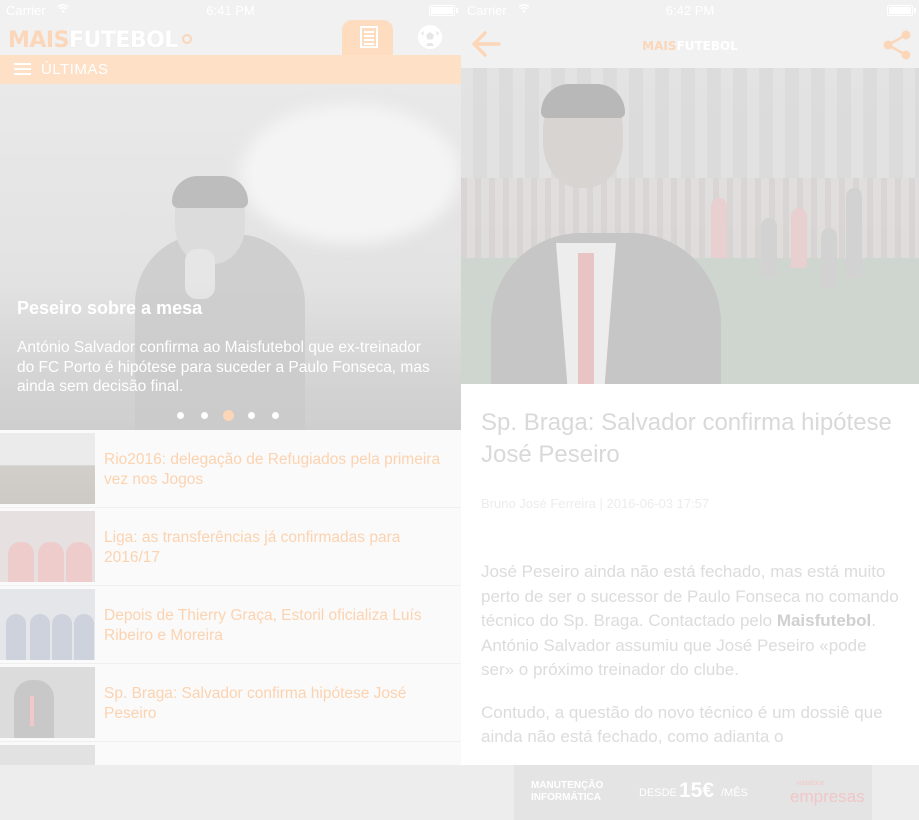 The height and width of the screenshot is (820, 919). I want to click on ad-brand-logo: vodafone, so click(810, 783).